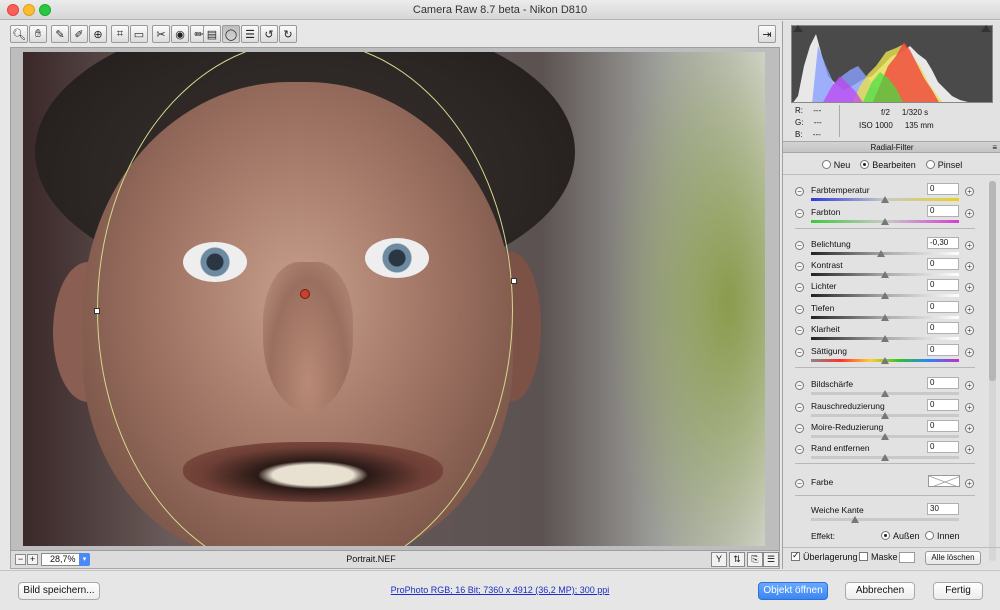  What do you see at coordinates (878, 557) in the screenshot?
I see `mask-checkbox: Maske` at bounding box center [878, 557].